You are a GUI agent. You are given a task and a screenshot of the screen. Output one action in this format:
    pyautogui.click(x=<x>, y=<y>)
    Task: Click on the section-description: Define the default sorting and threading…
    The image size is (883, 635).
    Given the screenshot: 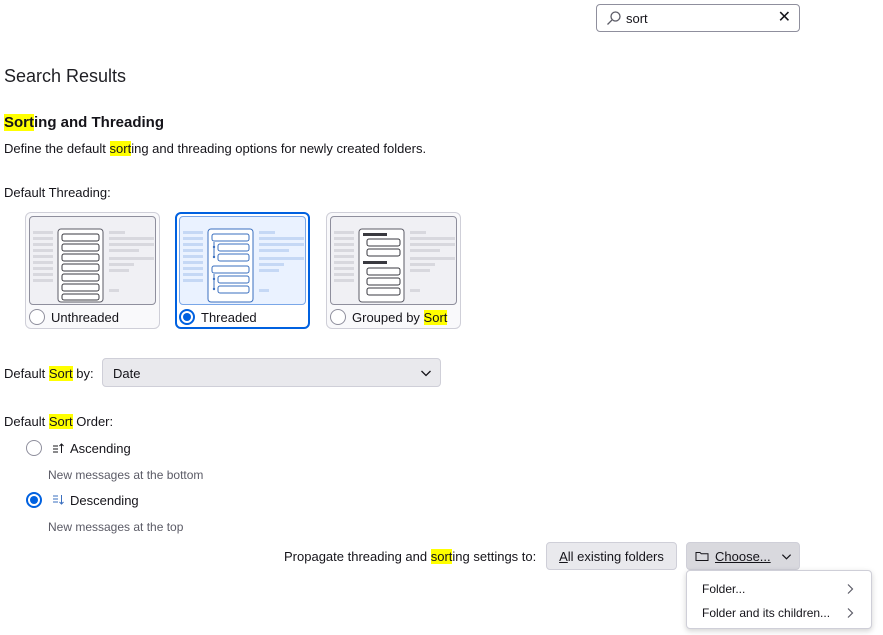 What is the action you would take?
    pyautogui.click(x=215, y=148)
    